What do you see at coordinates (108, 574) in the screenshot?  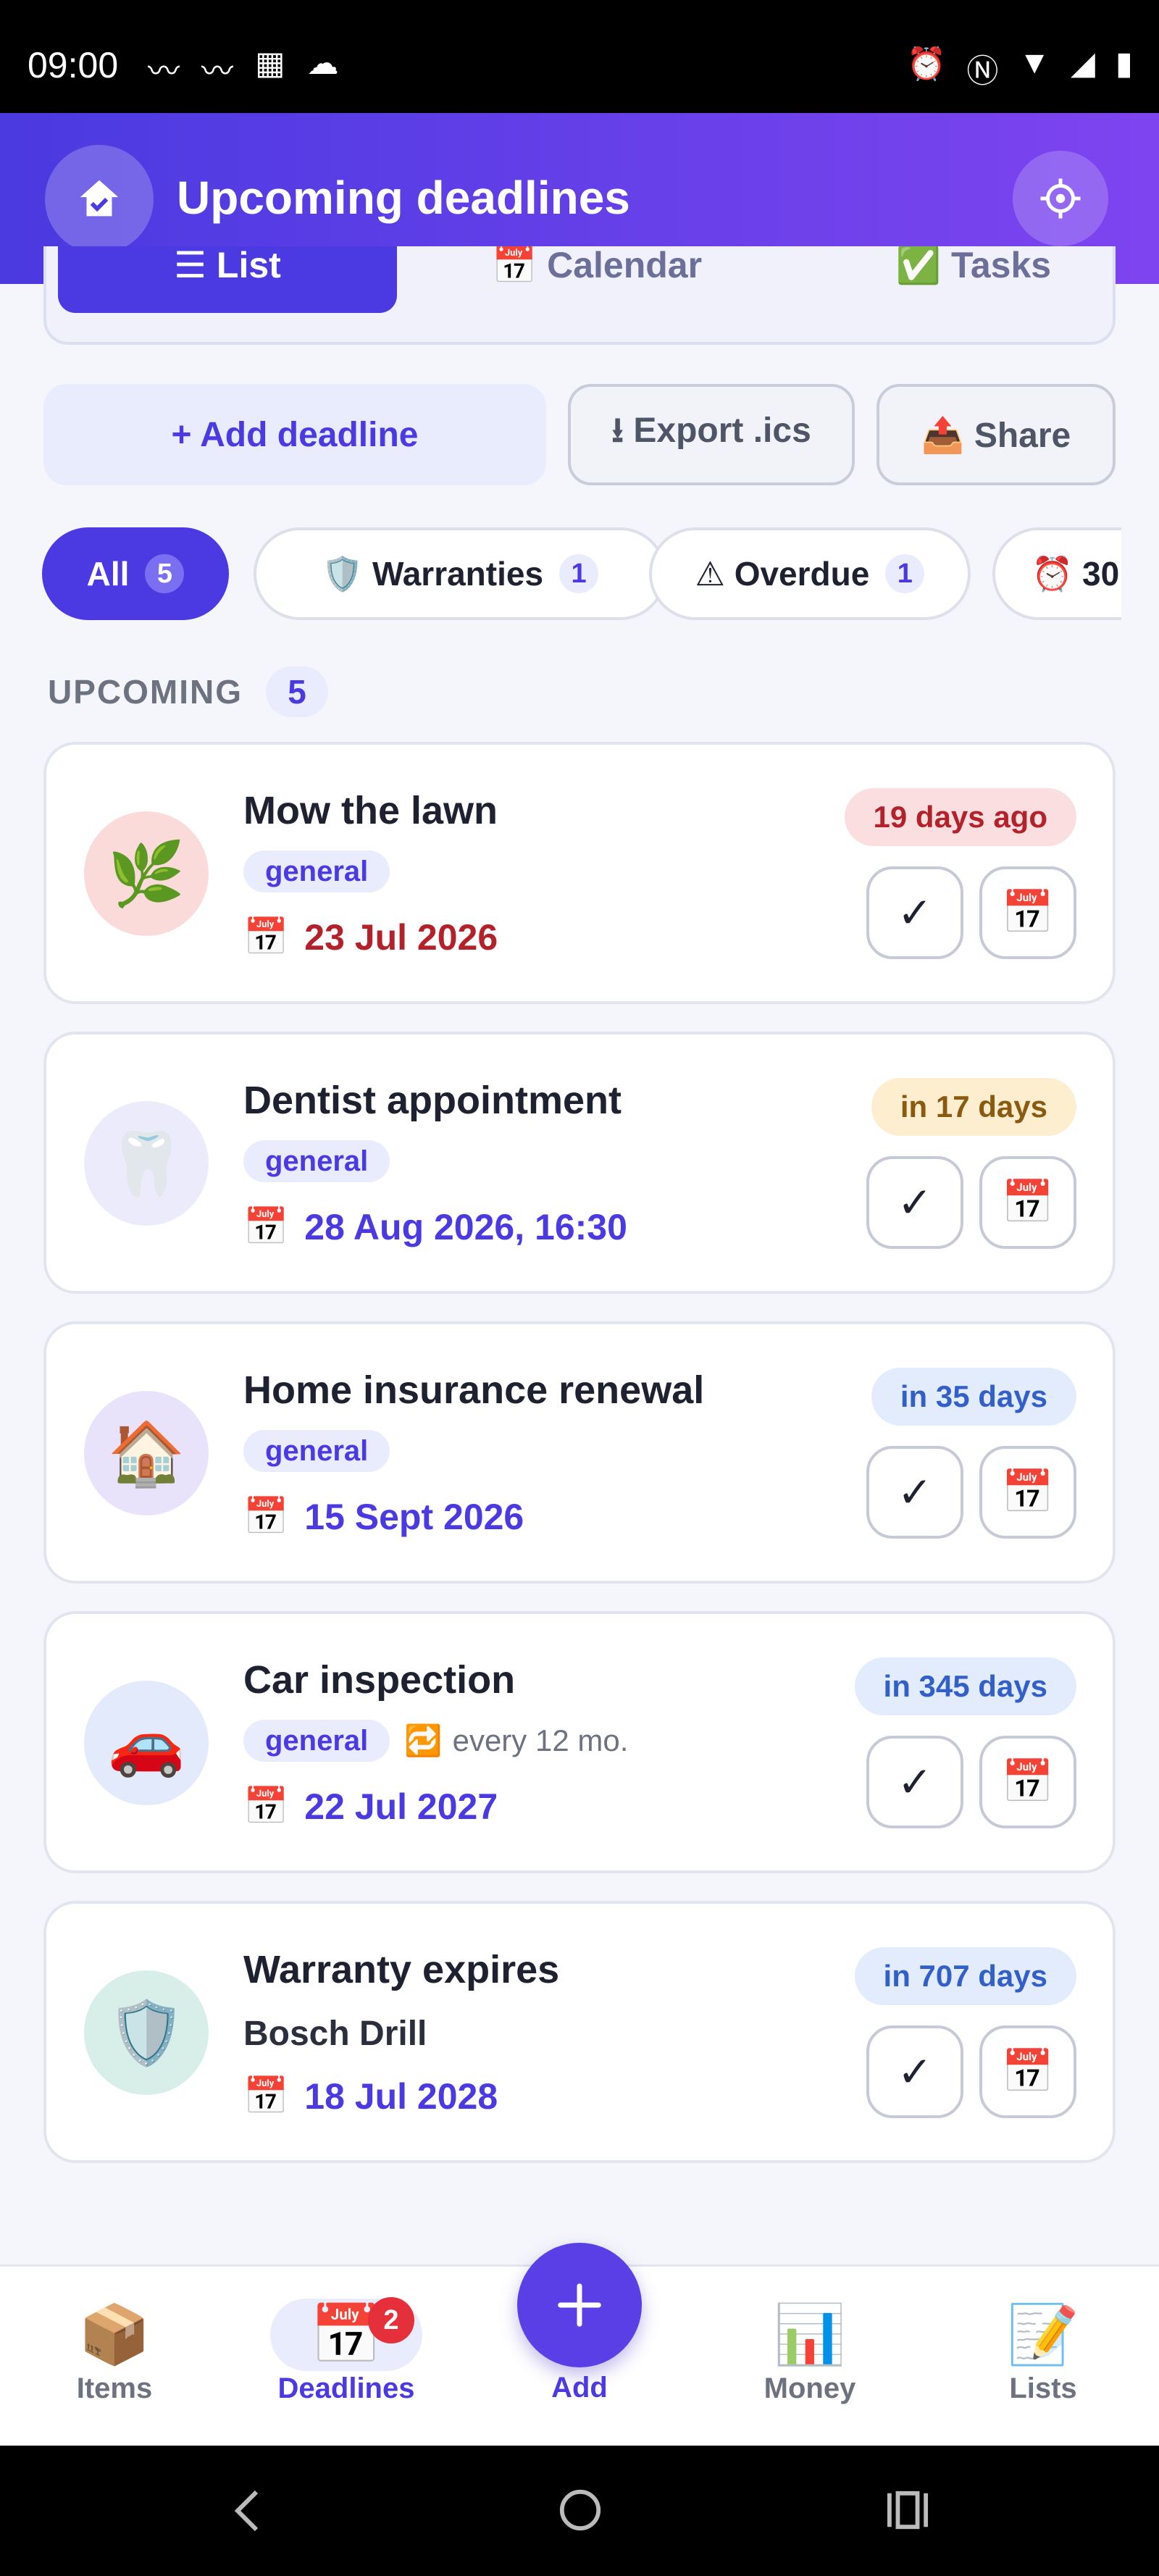 I see `filter-label: All` at bounding box center [108, 574].